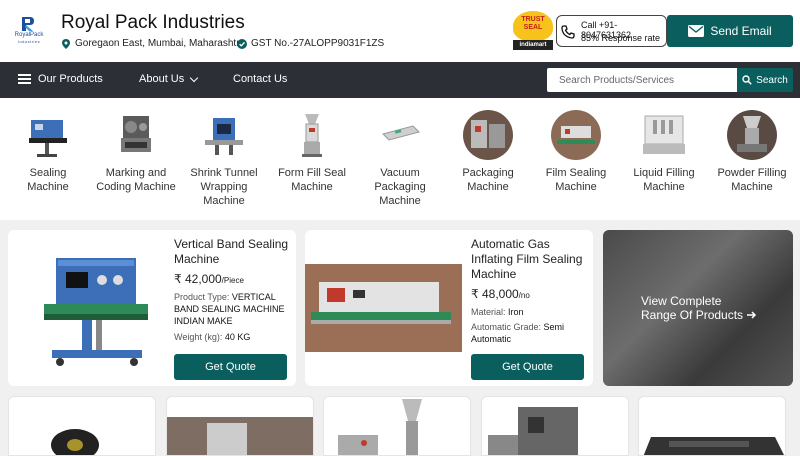 This screenshot has width=800, height=456. I want to click on category-sealing-machine: Sealing Machine, so click(48, 152).